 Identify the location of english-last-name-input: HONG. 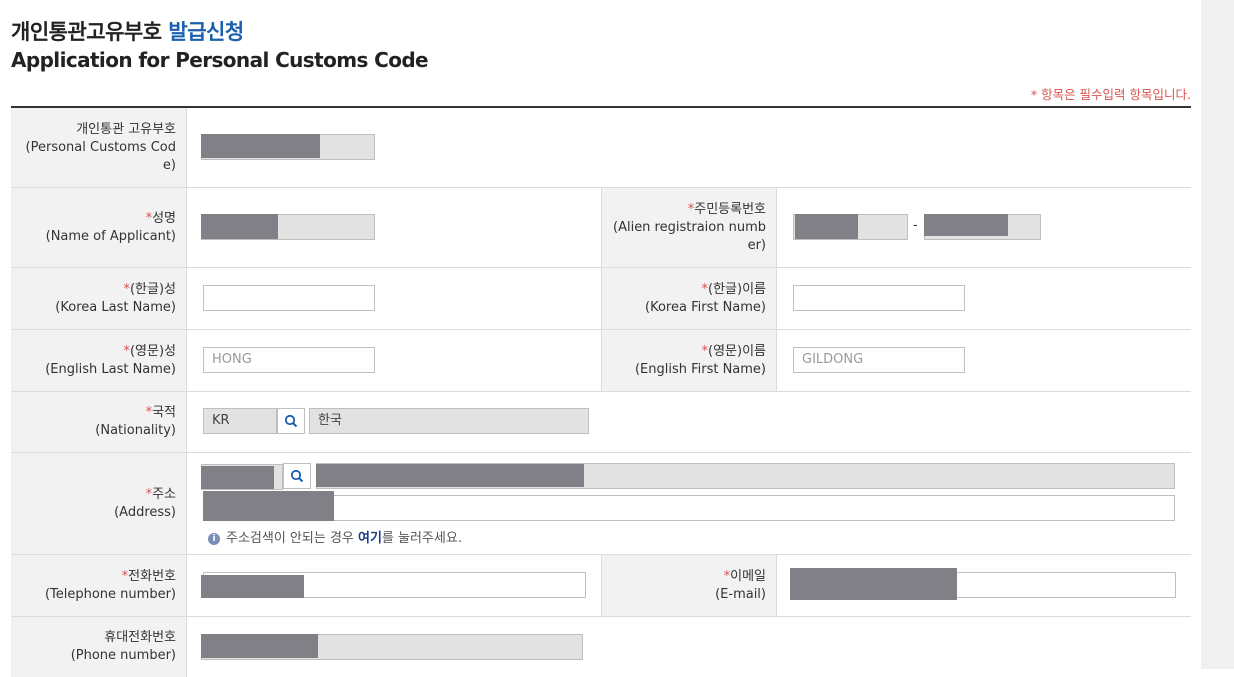
(289, 360).